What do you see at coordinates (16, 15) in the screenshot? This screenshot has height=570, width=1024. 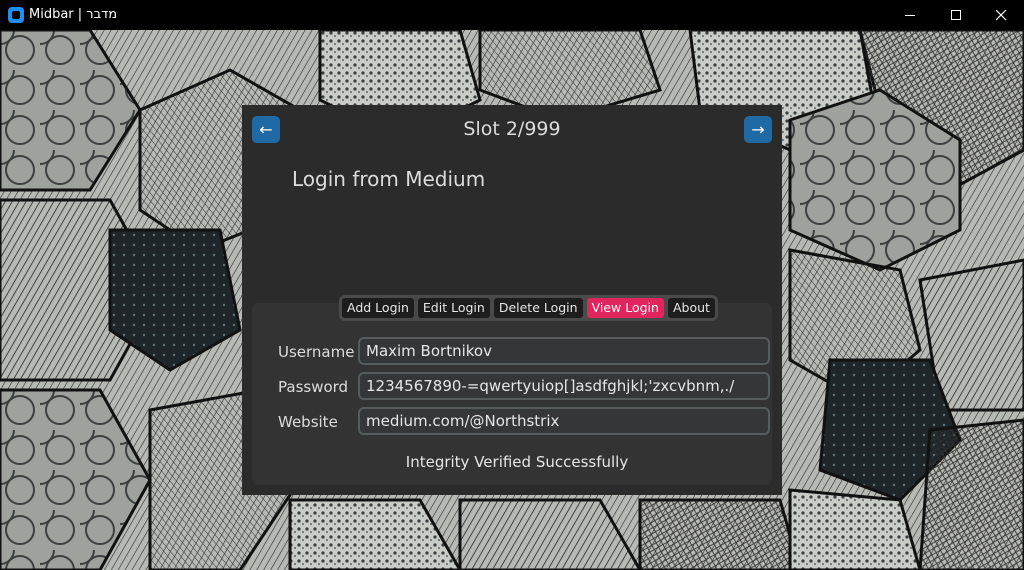 I see `app-icon` at bounding box center [16, 15].